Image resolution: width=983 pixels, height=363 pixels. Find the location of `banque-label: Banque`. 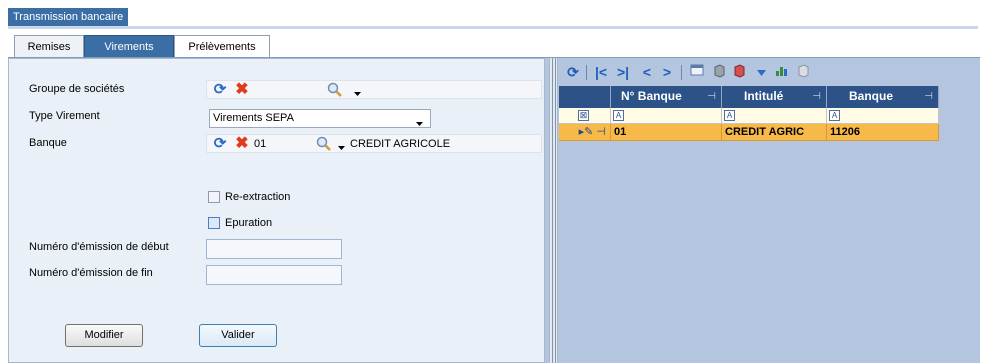

banque-label: Banque is located at coordinates (48, 143).